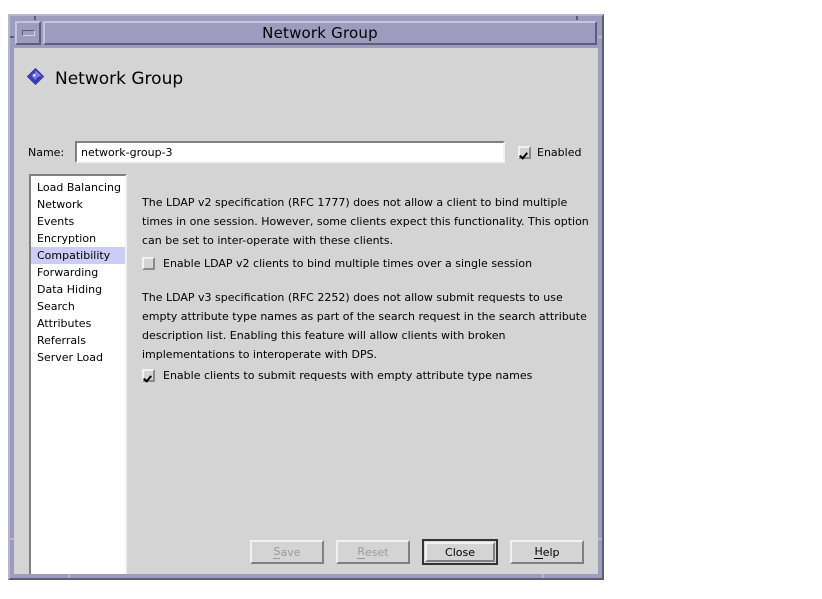 The image size is (822, 599). I want to click on enabled-checkbox, so click(524, 152).